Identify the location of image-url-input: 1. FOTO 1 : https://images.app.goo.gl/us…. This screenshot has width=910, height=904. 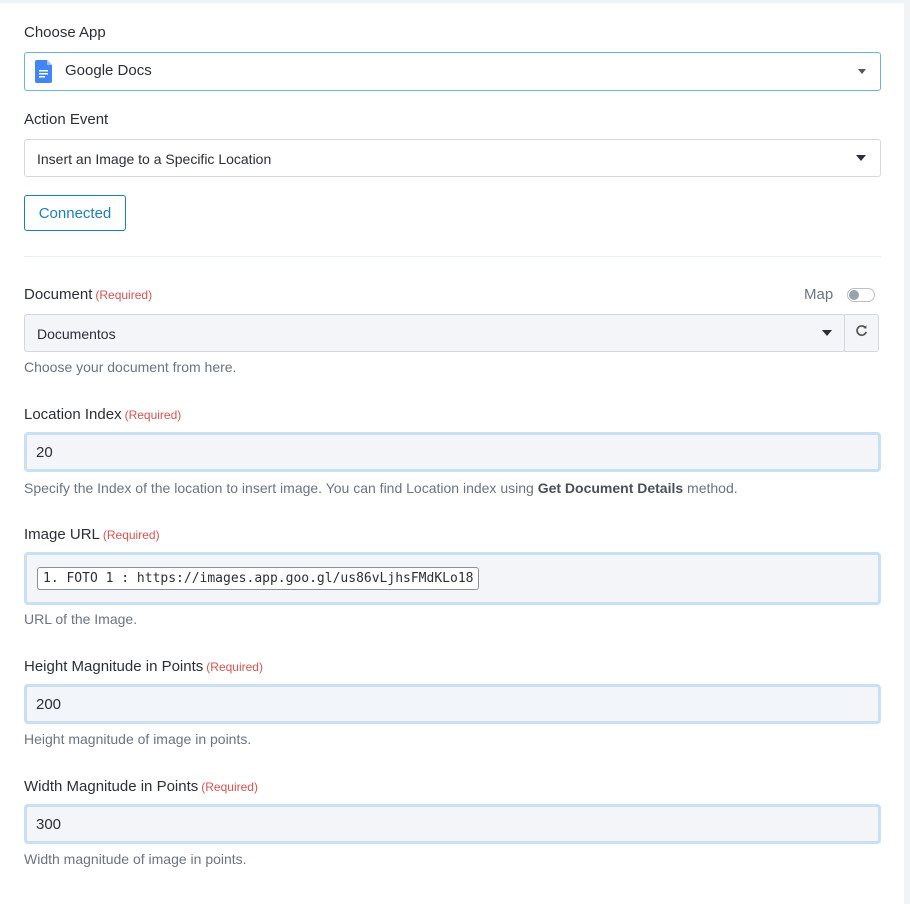
(452, 578).